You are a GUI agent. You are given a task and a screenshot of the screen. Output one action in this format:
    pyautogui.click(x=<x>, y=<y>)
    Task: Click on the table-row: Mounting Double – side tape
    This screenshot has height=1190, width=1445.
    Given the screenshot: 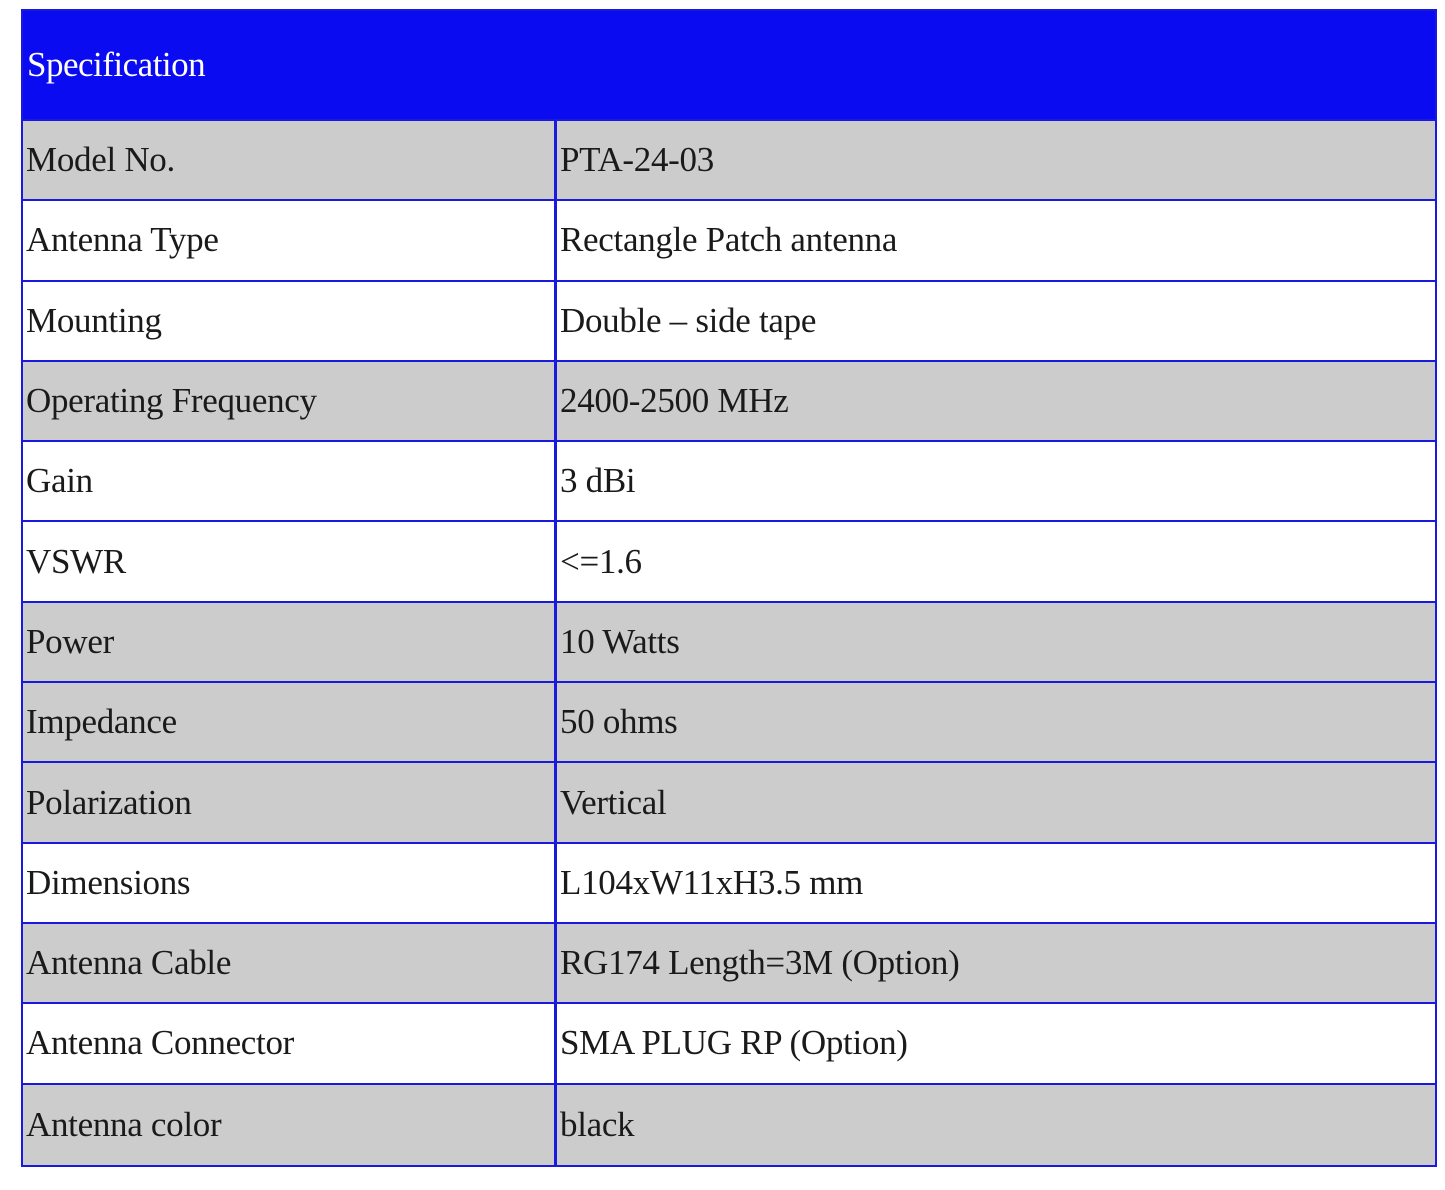 What is the action you would take?
    pyautogui.click(x=729, y=321)
    